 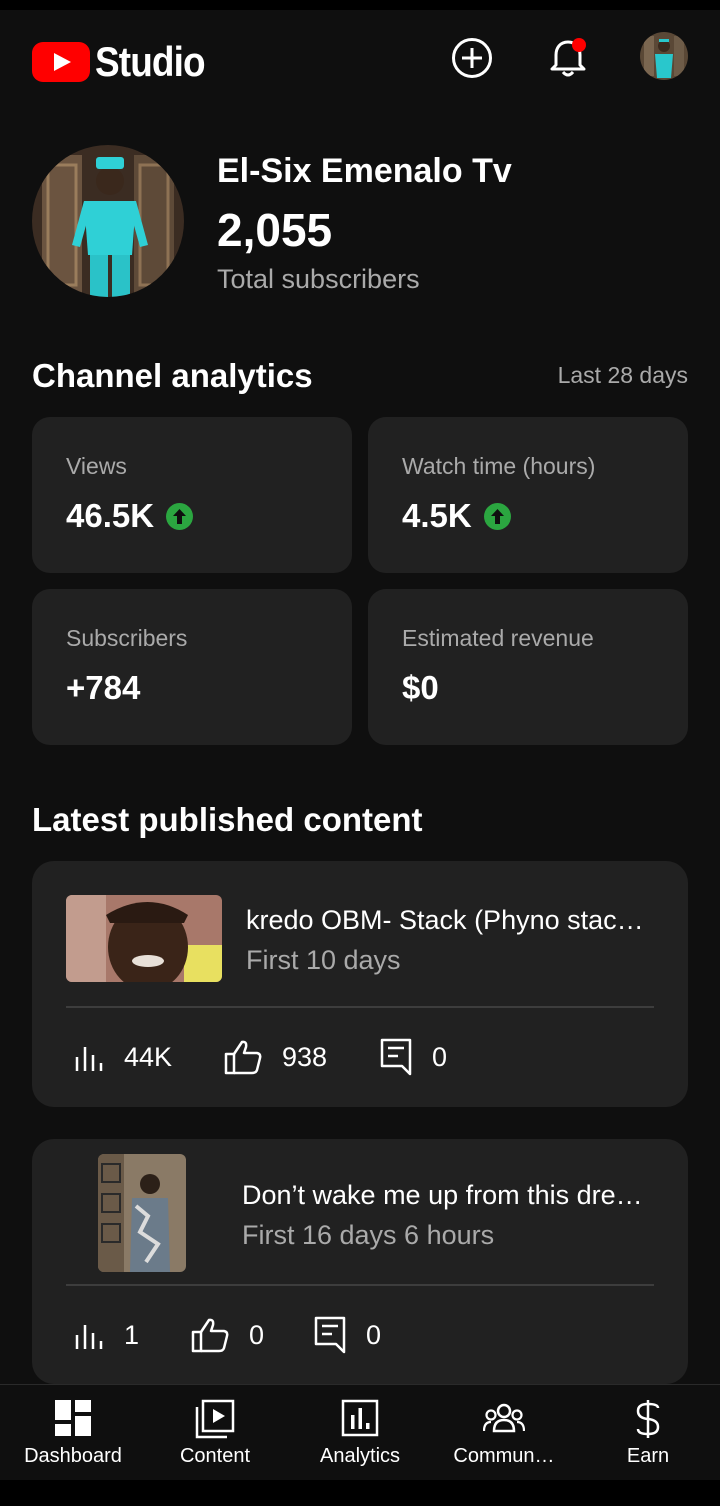 What do you see at coordinates (132, 1335) in the screenshot?
I see `views-count: 1` at bounding box center [132, 1335].